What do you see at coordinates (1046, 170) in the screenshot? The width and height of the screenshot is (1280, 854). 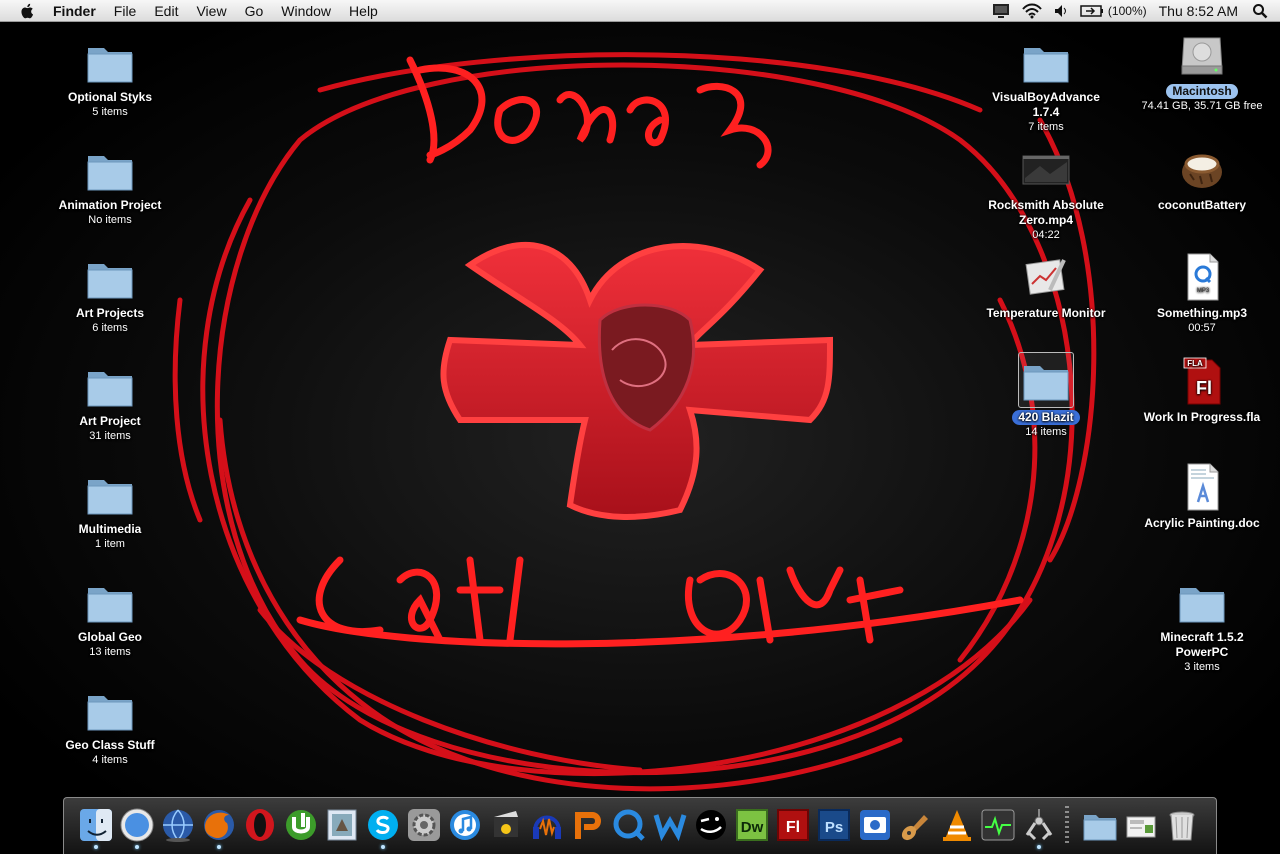 I see `video-thumbnail-icon` at bounding box center [1046, 170].